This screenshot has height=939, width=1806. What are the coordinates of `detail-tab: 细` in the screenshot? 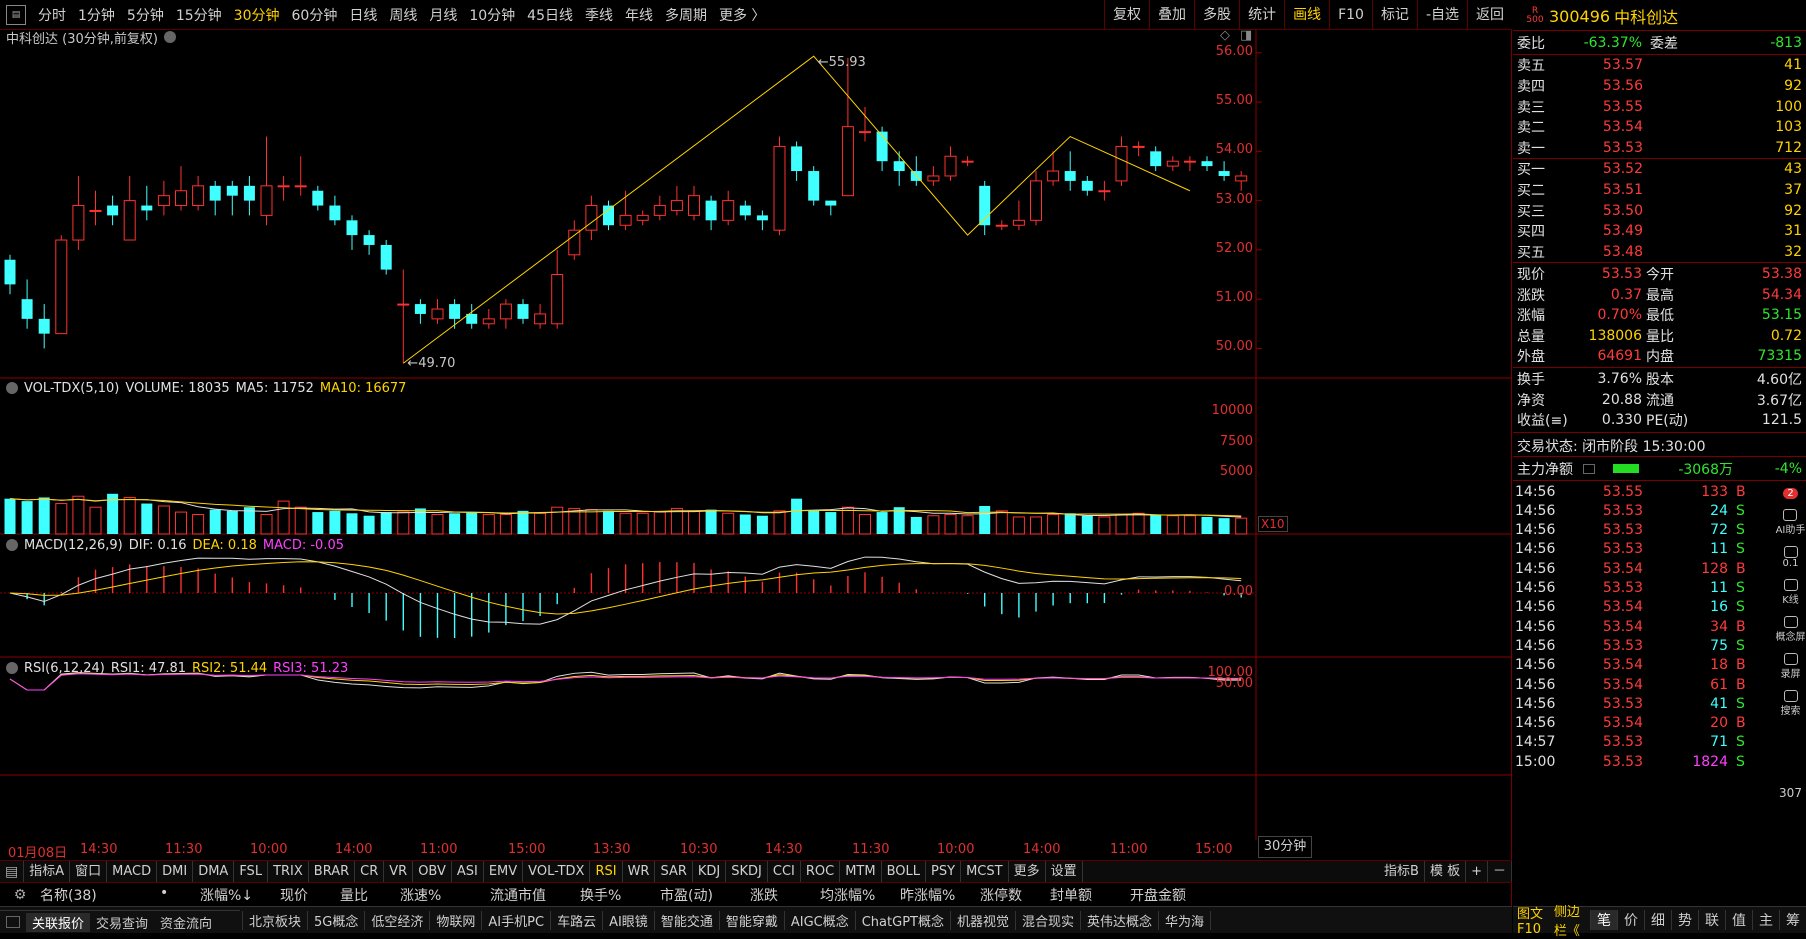 It's located at (1657, 920).